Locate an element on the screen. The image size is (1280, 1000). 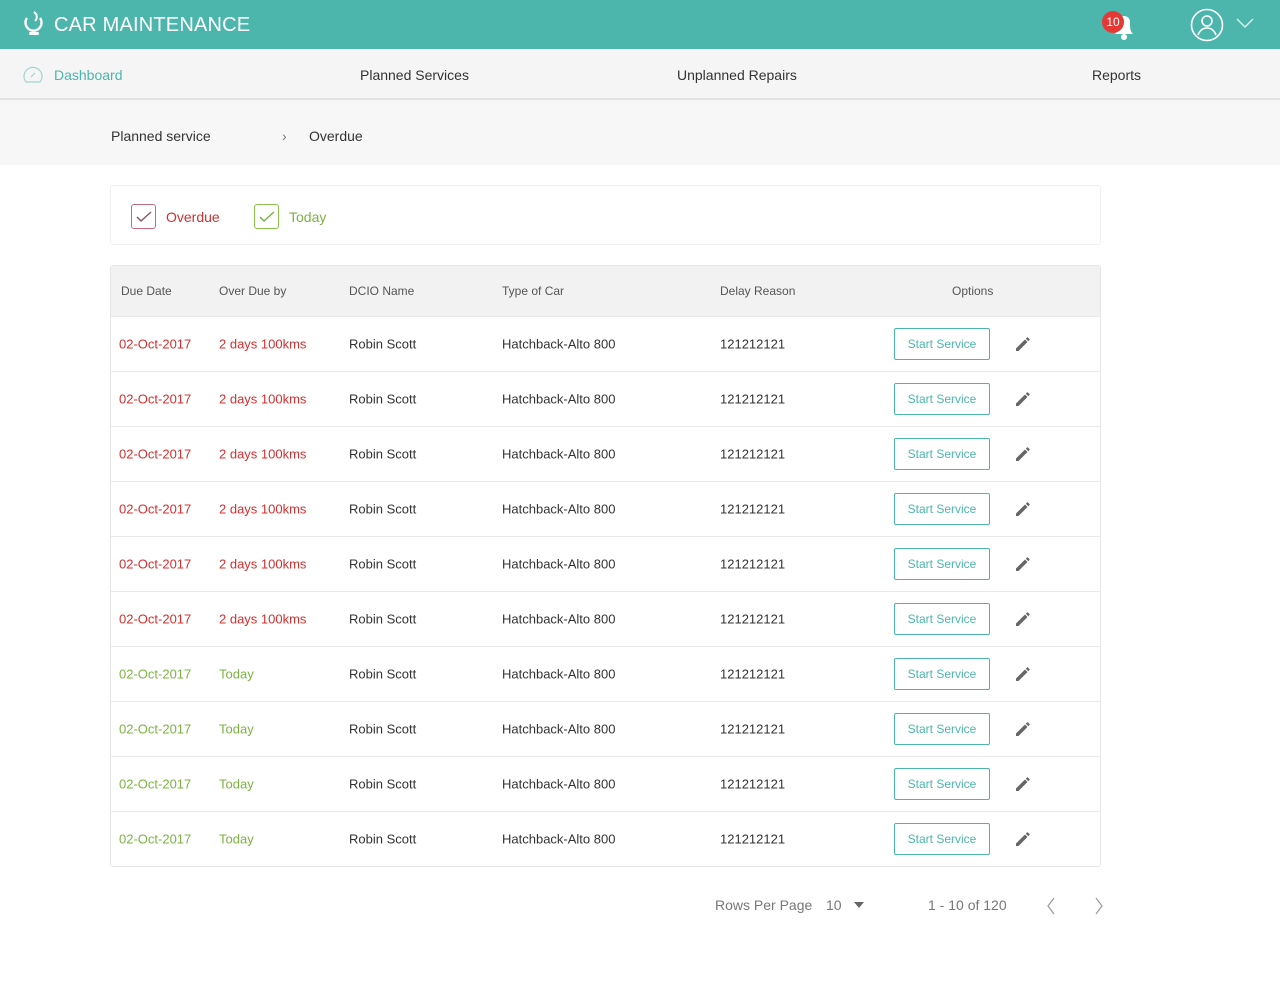
user-avatar-icon is located at coordinates (1207, 25).